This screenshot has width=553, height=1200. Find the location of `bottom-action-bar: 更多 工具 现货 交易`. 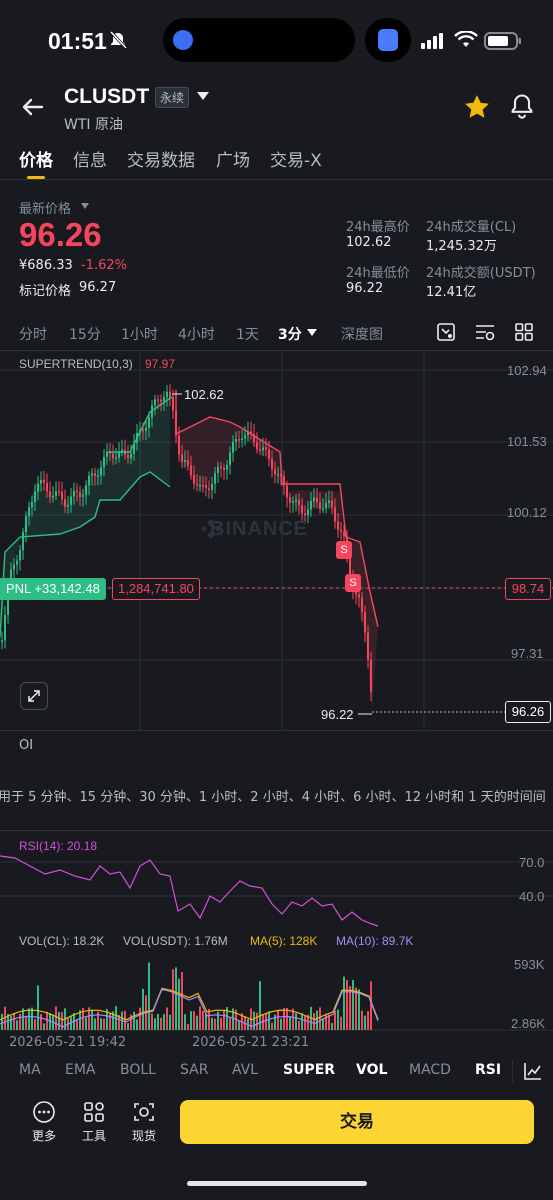

bottom-action-bar: 更多 工具 现货 交易 is located at coordinates (276, 1125).